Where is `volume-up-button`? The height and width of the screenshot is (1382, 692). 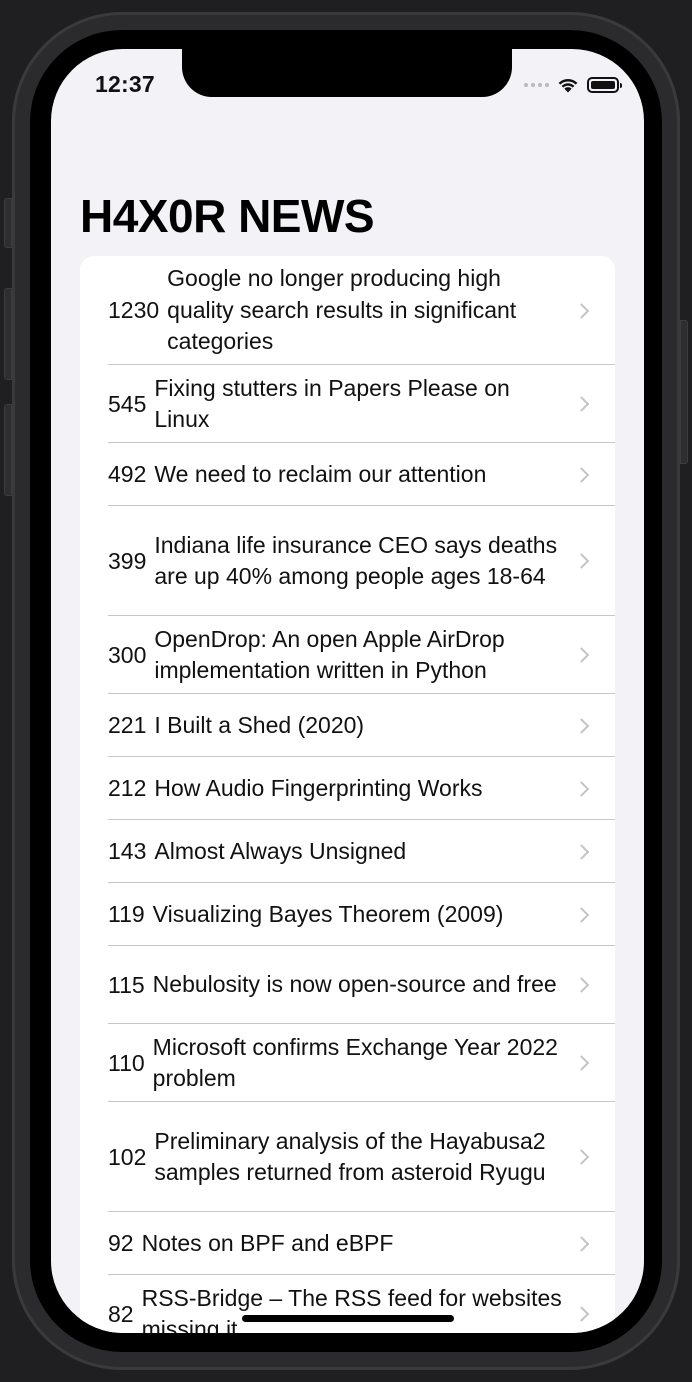
volume-up-button is located at coordinates (8, 334).